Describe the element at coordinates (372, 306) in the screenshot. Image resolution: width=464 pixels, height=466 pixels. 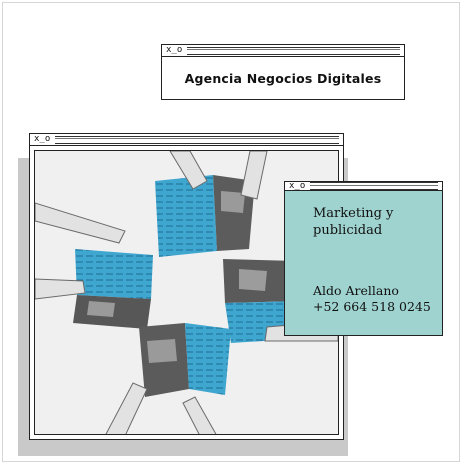
I see `contact-phone: +52 664 518 0245` at that location.